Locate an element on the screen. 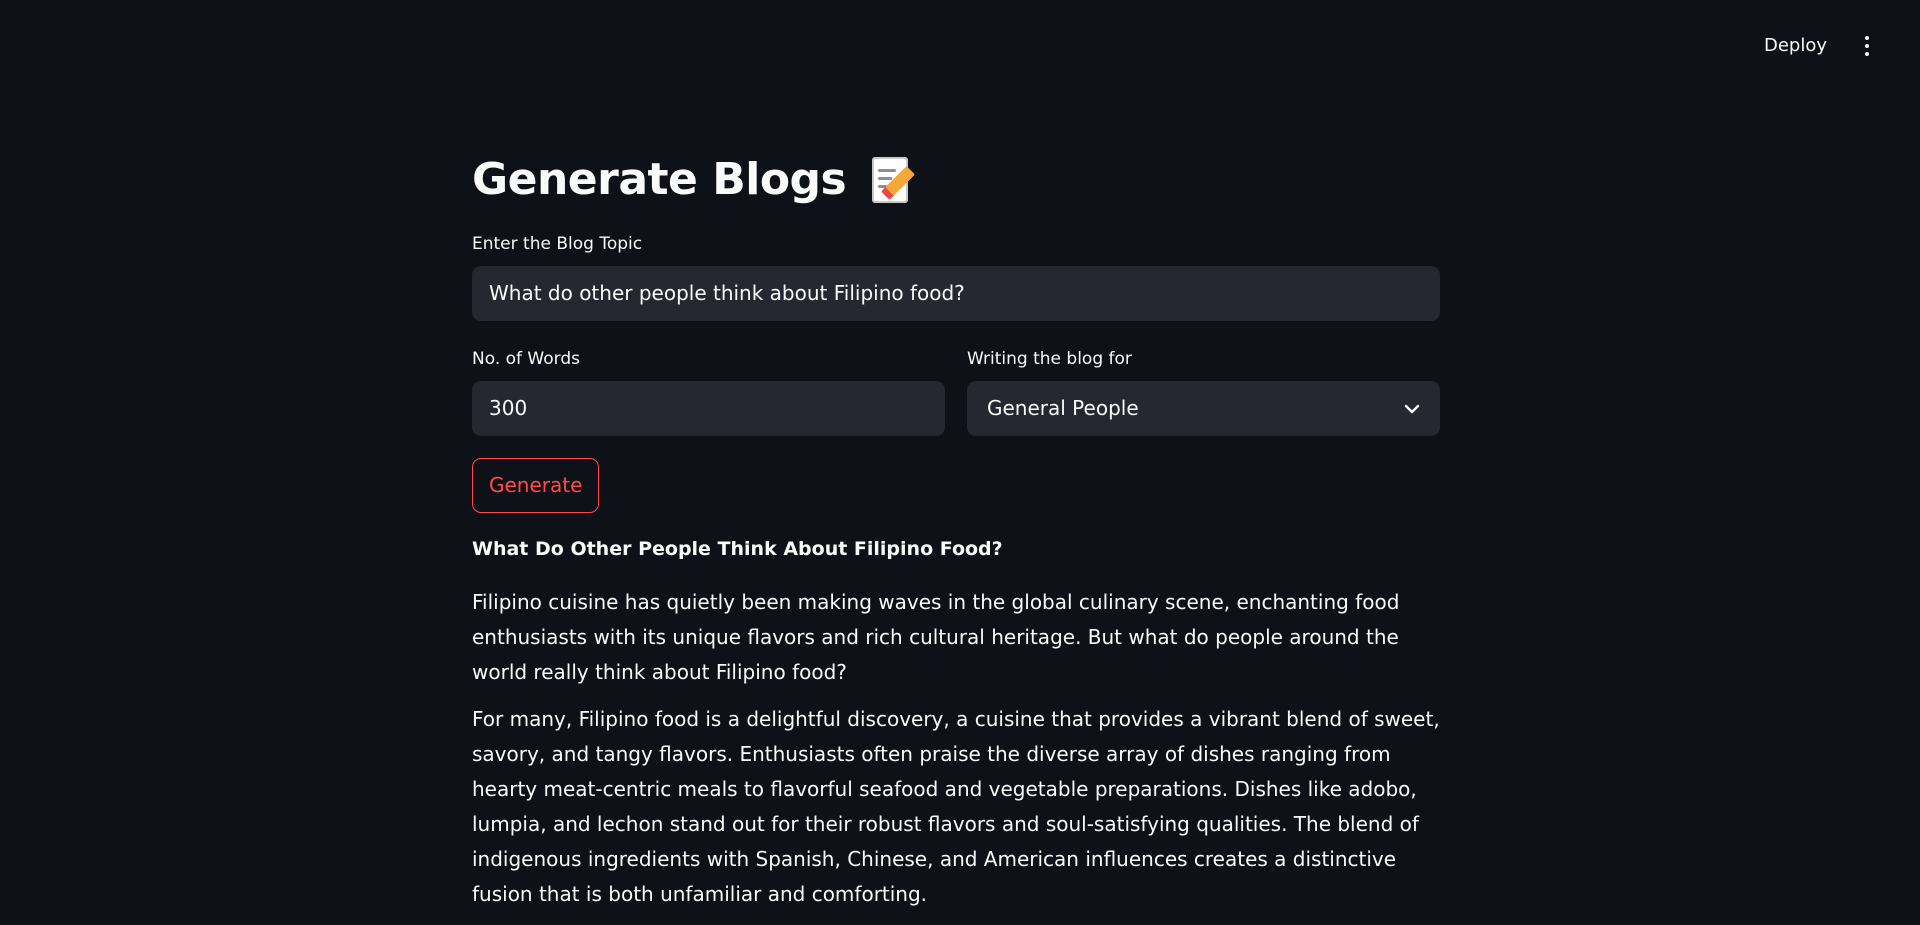  words-field: No. of Words 300 is located at coordinates (708, 391).